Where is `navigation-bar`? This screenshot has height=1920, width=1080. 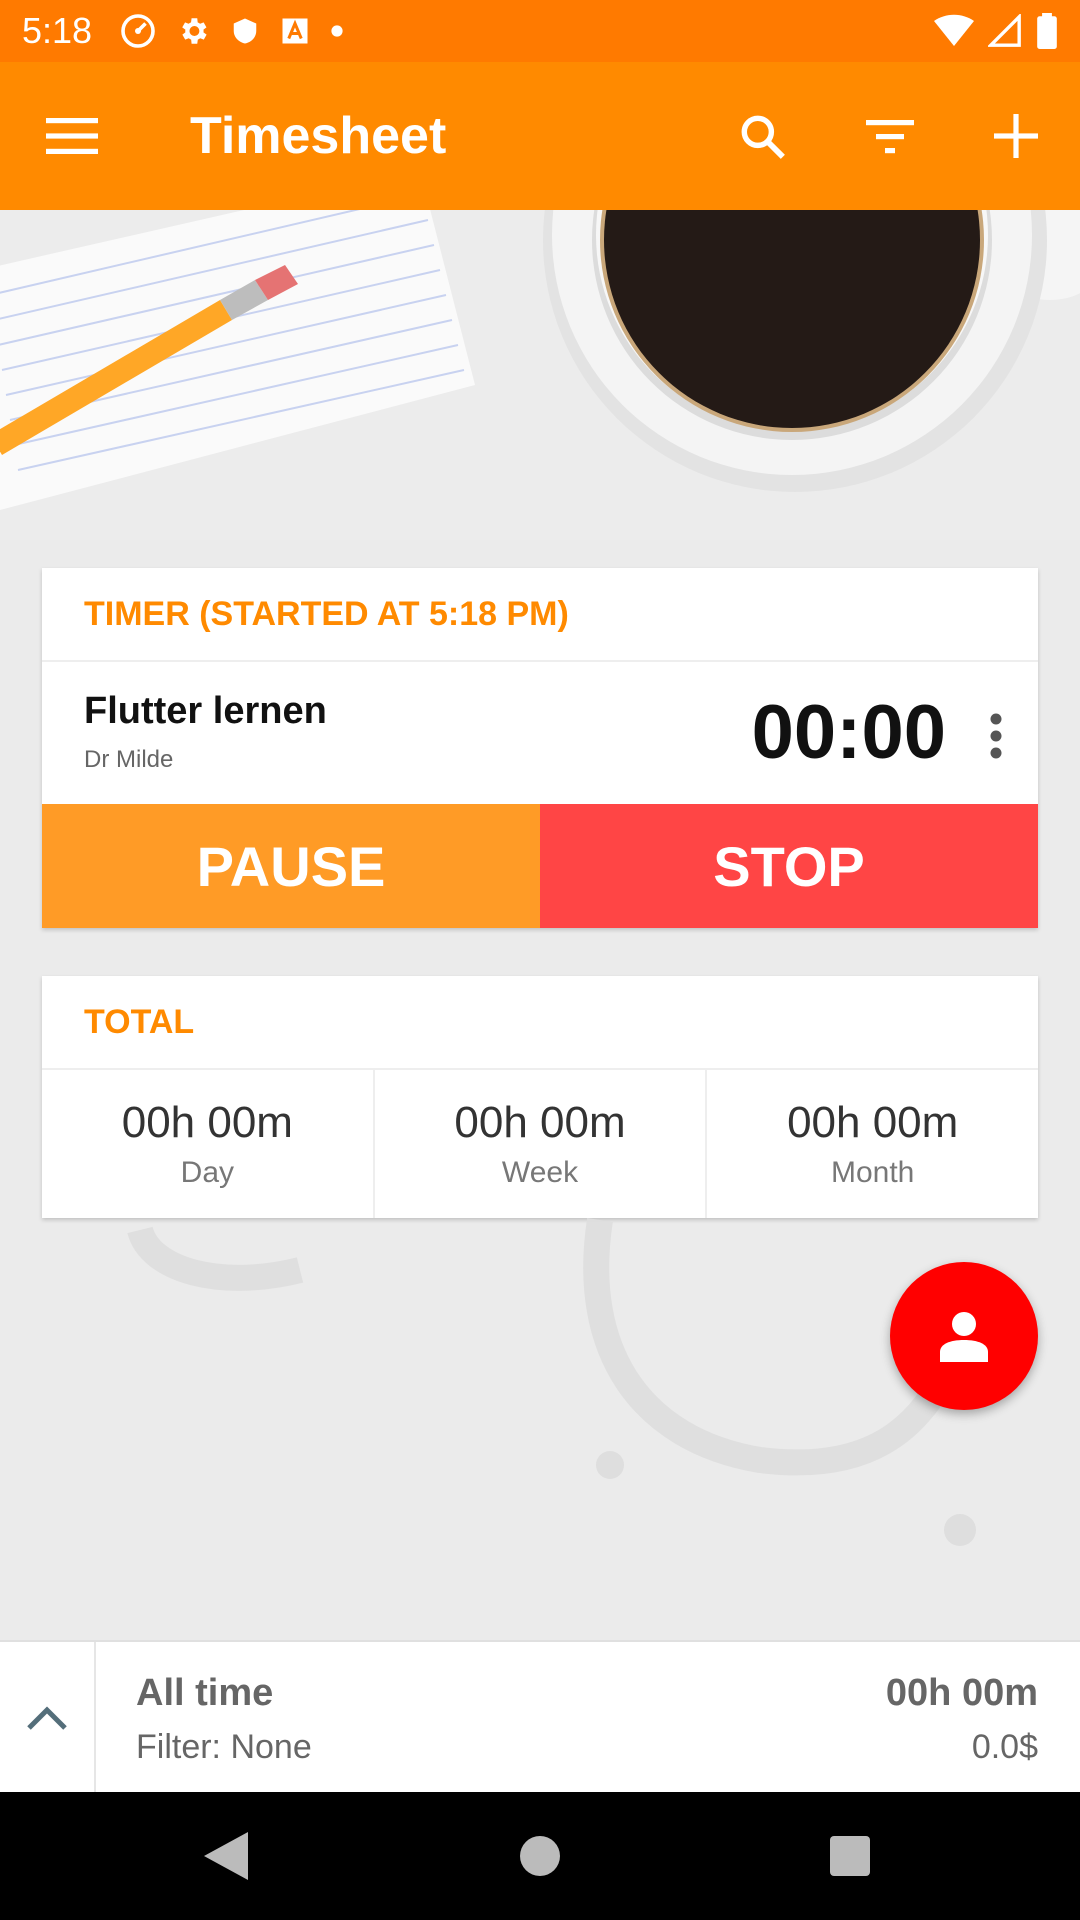
navigation-bar is located at coordinates (540, 1856).